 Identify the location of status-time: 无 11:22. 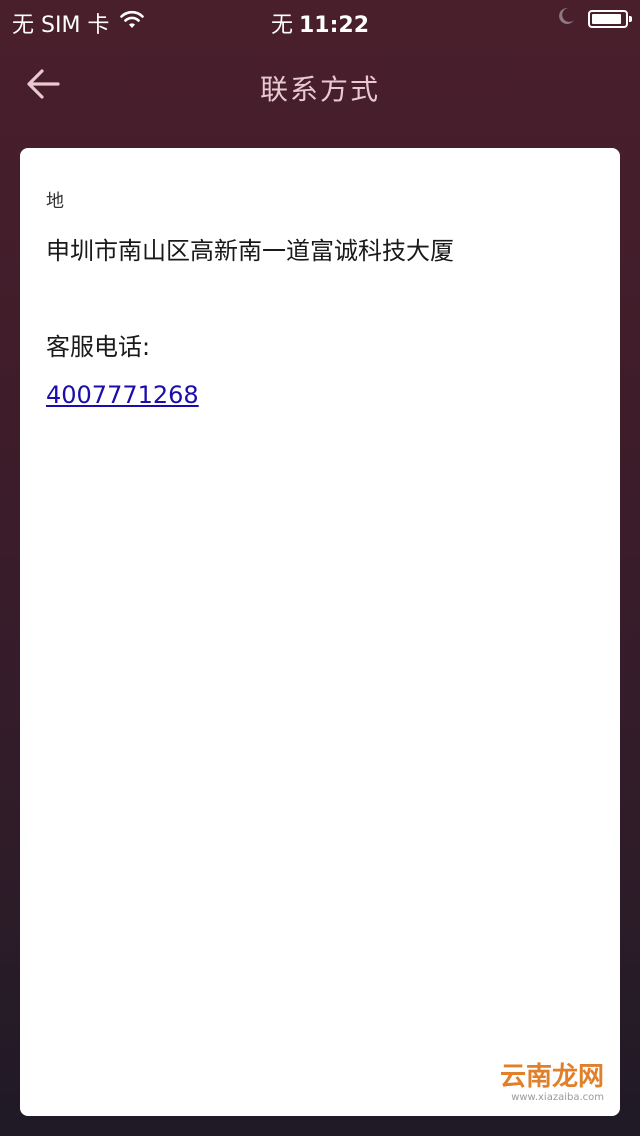
(320, 23).